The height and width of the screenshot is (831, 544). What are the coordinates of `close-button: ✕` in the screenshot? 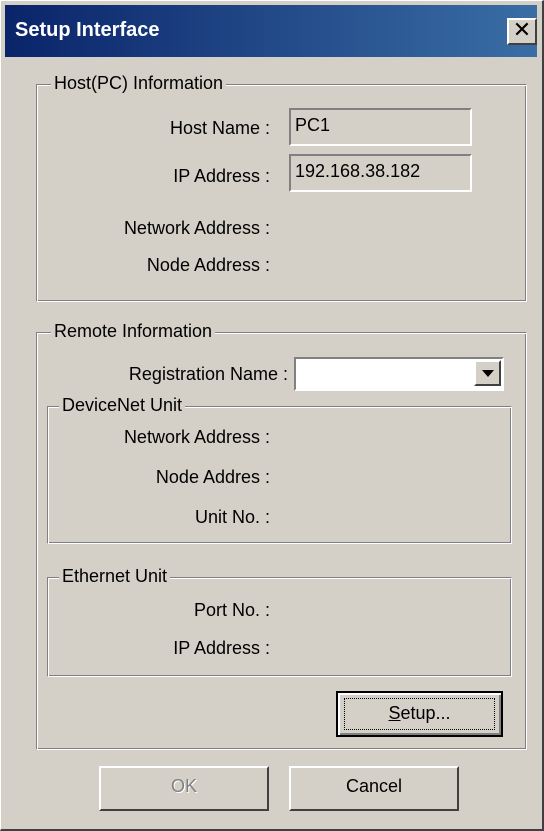 It's located at (522, 31).